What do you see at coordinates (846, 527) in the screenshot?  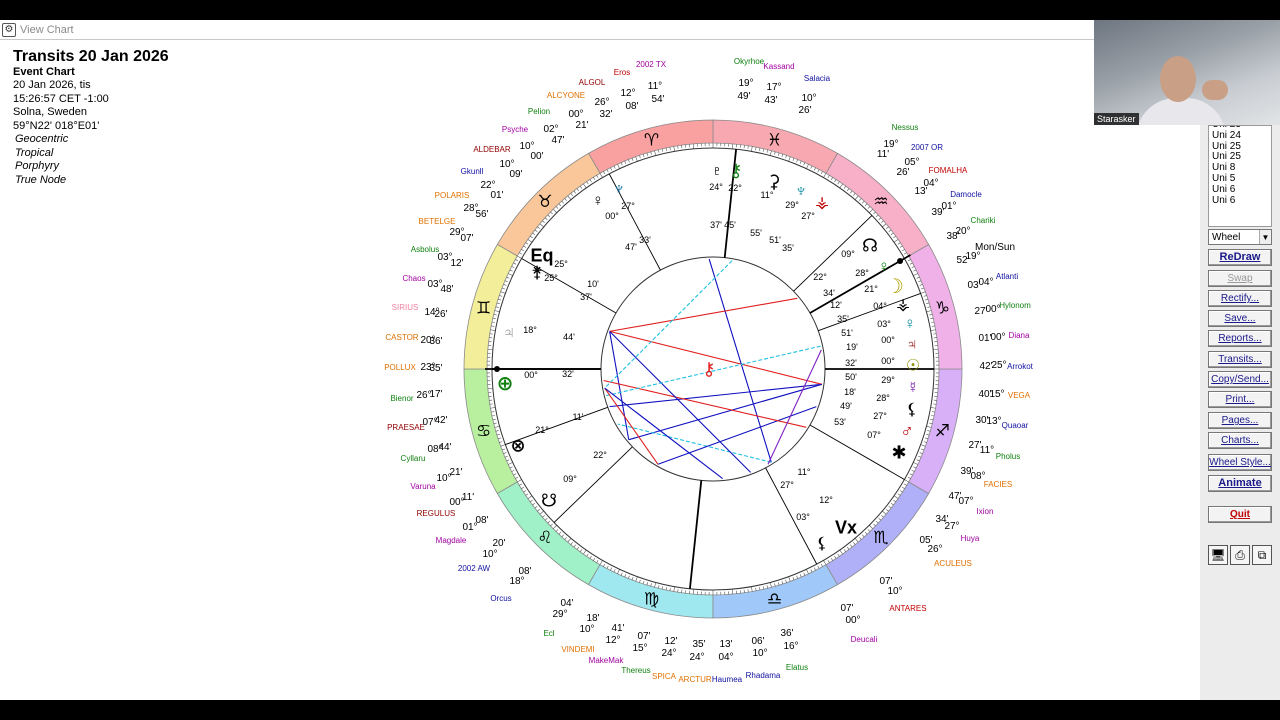 I see `planet-glyph-icon: Vx` at bounding box center [846, 527].